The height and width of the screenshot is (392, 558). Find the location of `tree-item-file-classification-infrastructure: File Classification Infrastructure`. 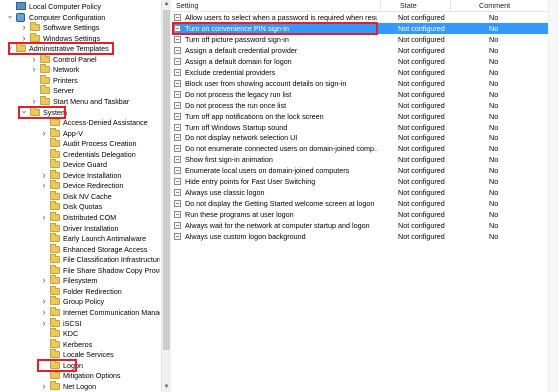

tree-item-file-classification-infrastructure: File Classification Infrastructure is located at coordinates (80, 259).